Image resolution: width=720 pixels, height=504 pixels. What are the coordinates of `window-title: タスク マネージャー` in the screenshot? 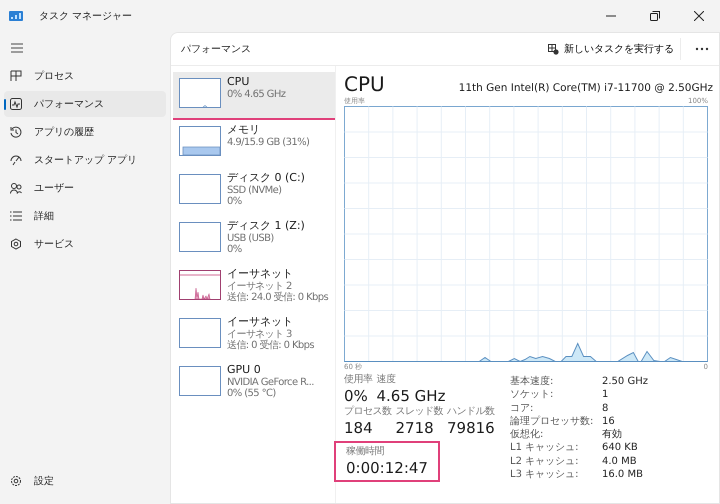 It's located at (85, 16).